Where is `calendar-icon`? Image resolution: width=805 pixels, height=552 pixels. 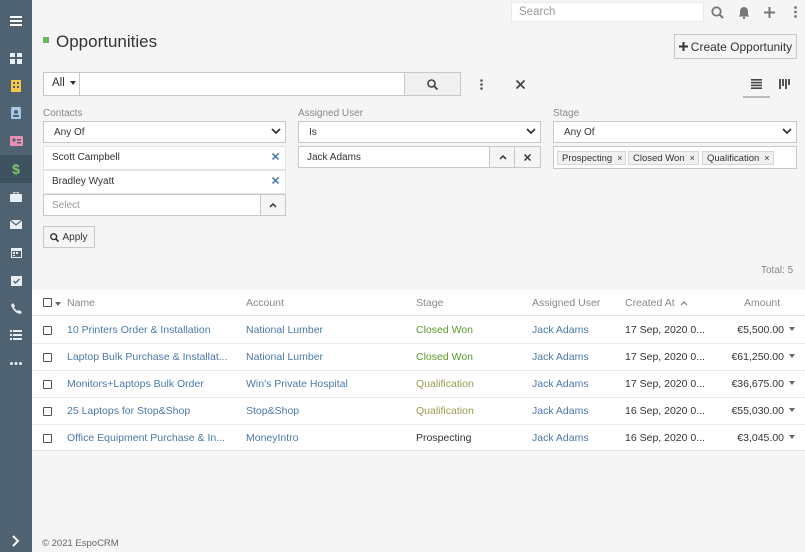
calendar-icon is located at coordinates (16, 252).